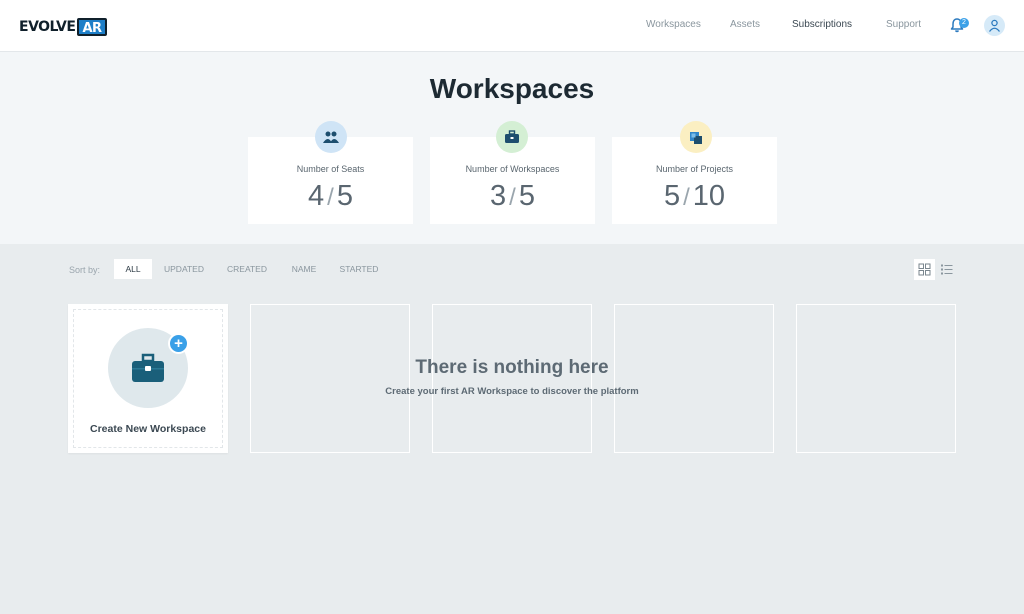 The width and height of the screenshot is (1024, 614). What do you see at coordinates (745, 24) in the screenshot?
I see `nav-item-assets: Assets` at bounding box center [745, 24].